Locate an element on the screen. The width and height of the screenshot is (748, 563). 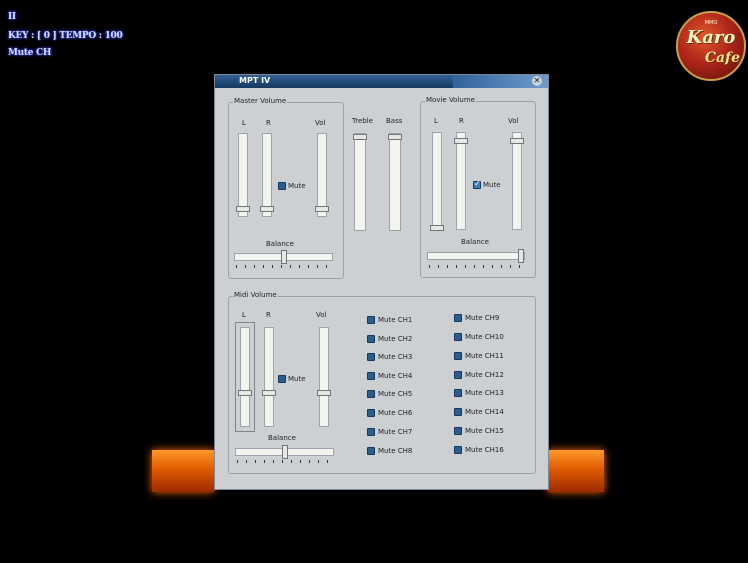
mute-ch14-checkbox is located at coordinates (458, 412).